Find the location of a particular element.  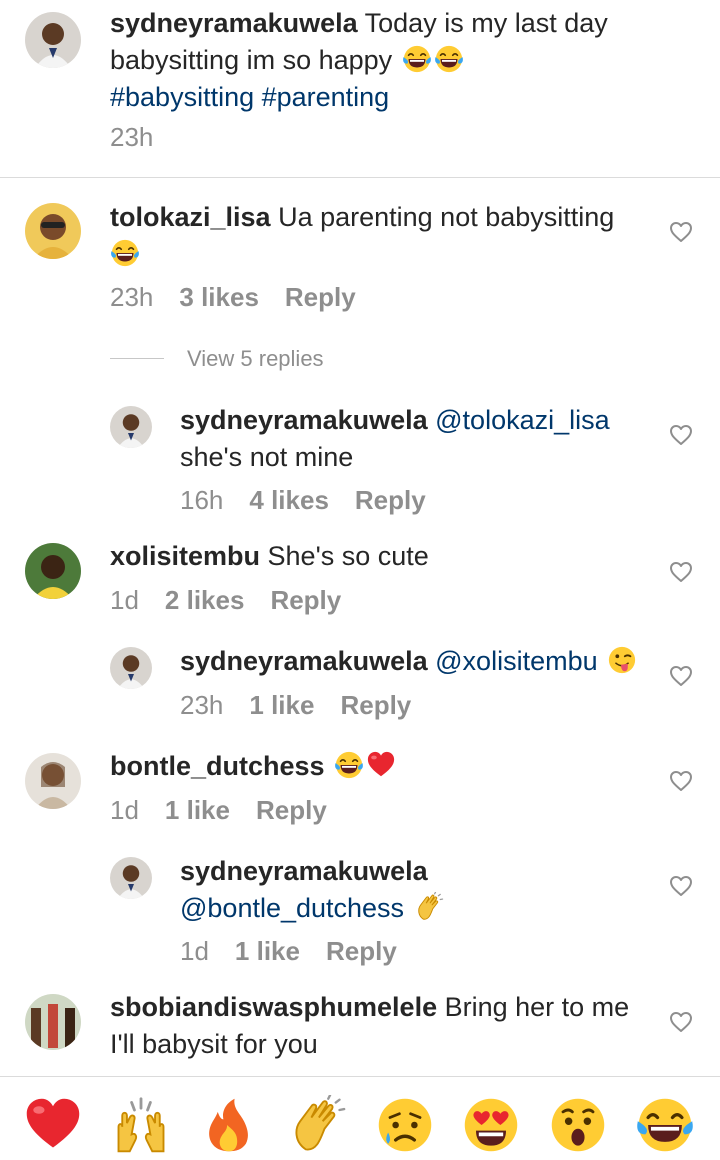

likes-count: 4 likes is located at coordinates (289, 500).